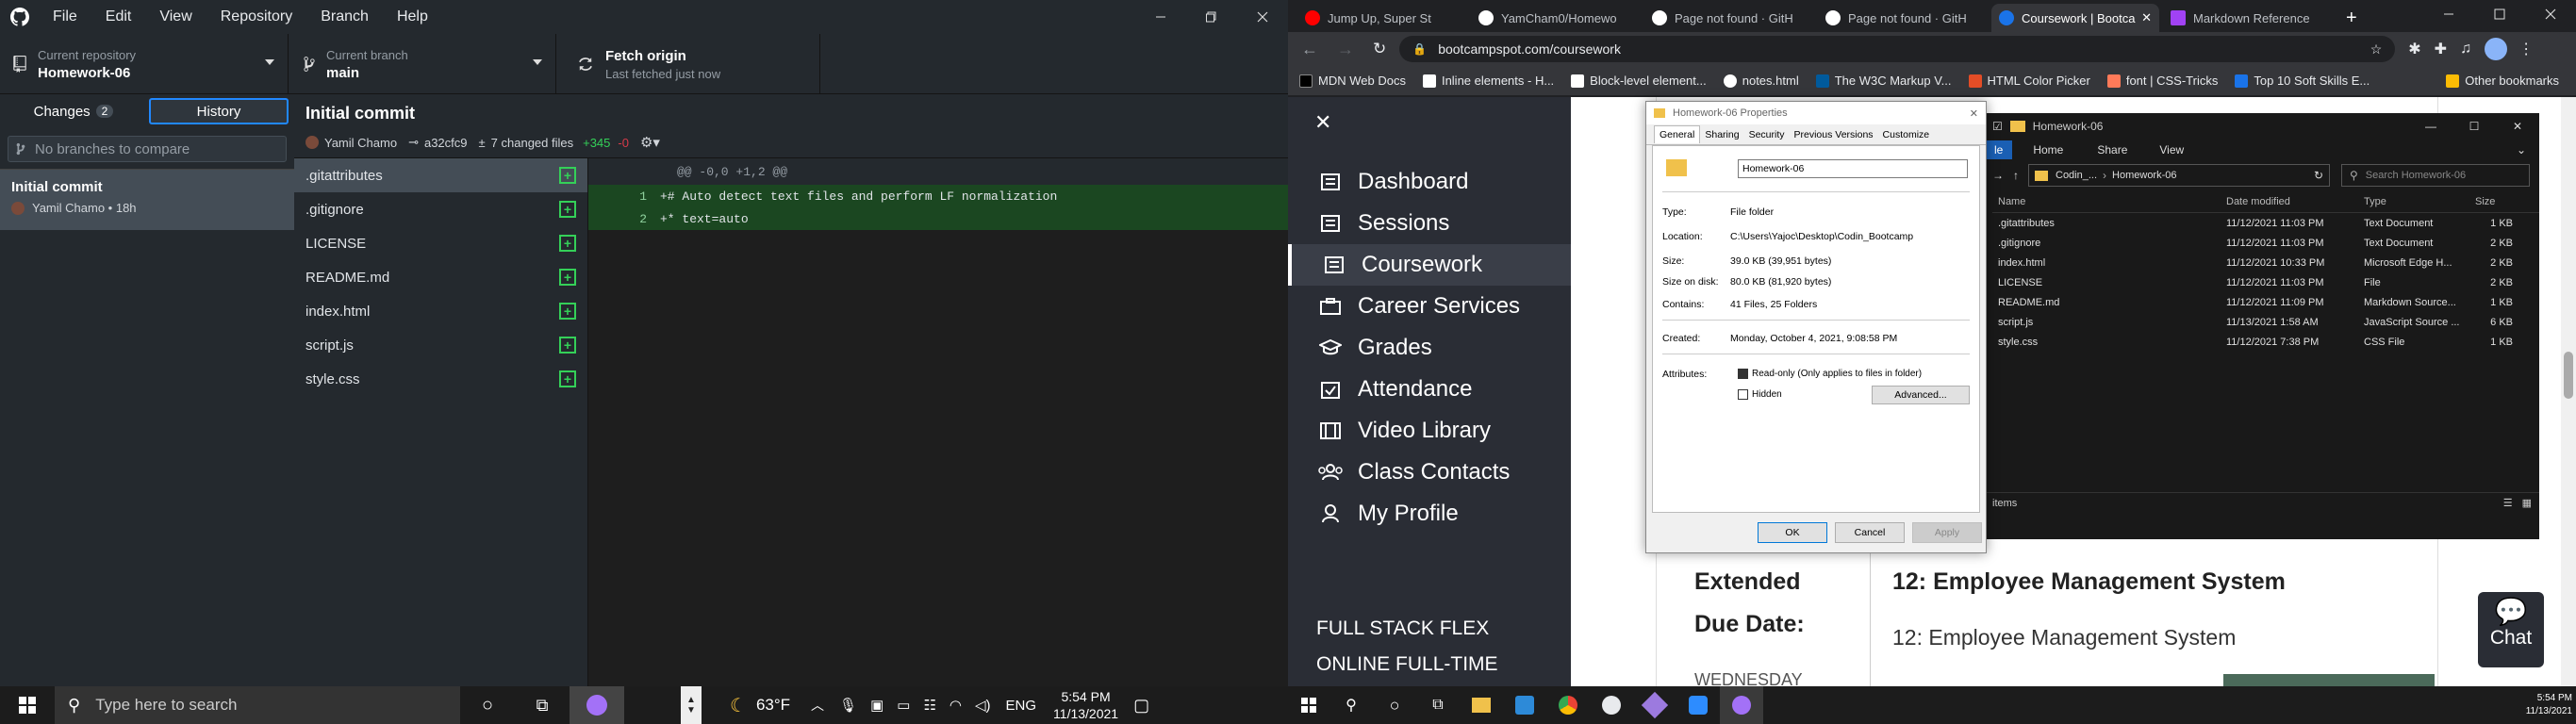  Describe the element at coordinates (2265, 282) in the screenshot. I see `file-row: LICENSE 11/12/2021 11:03 PM File 2 KB` at that location.